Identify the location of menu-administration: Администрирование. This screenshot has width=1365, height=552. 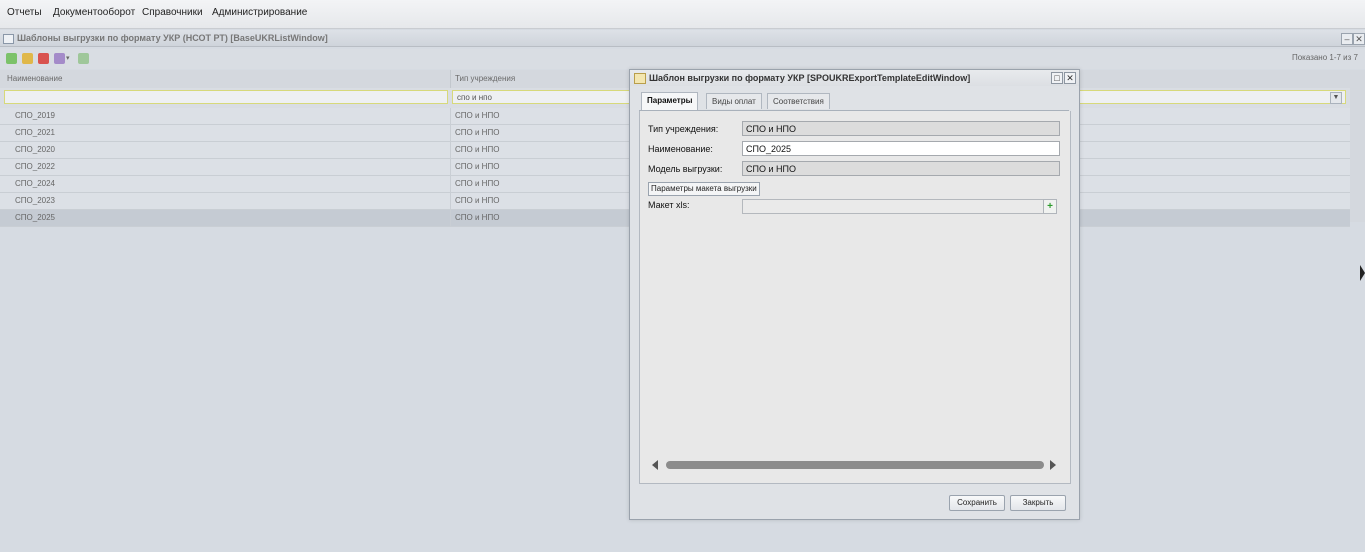
(259, 12).